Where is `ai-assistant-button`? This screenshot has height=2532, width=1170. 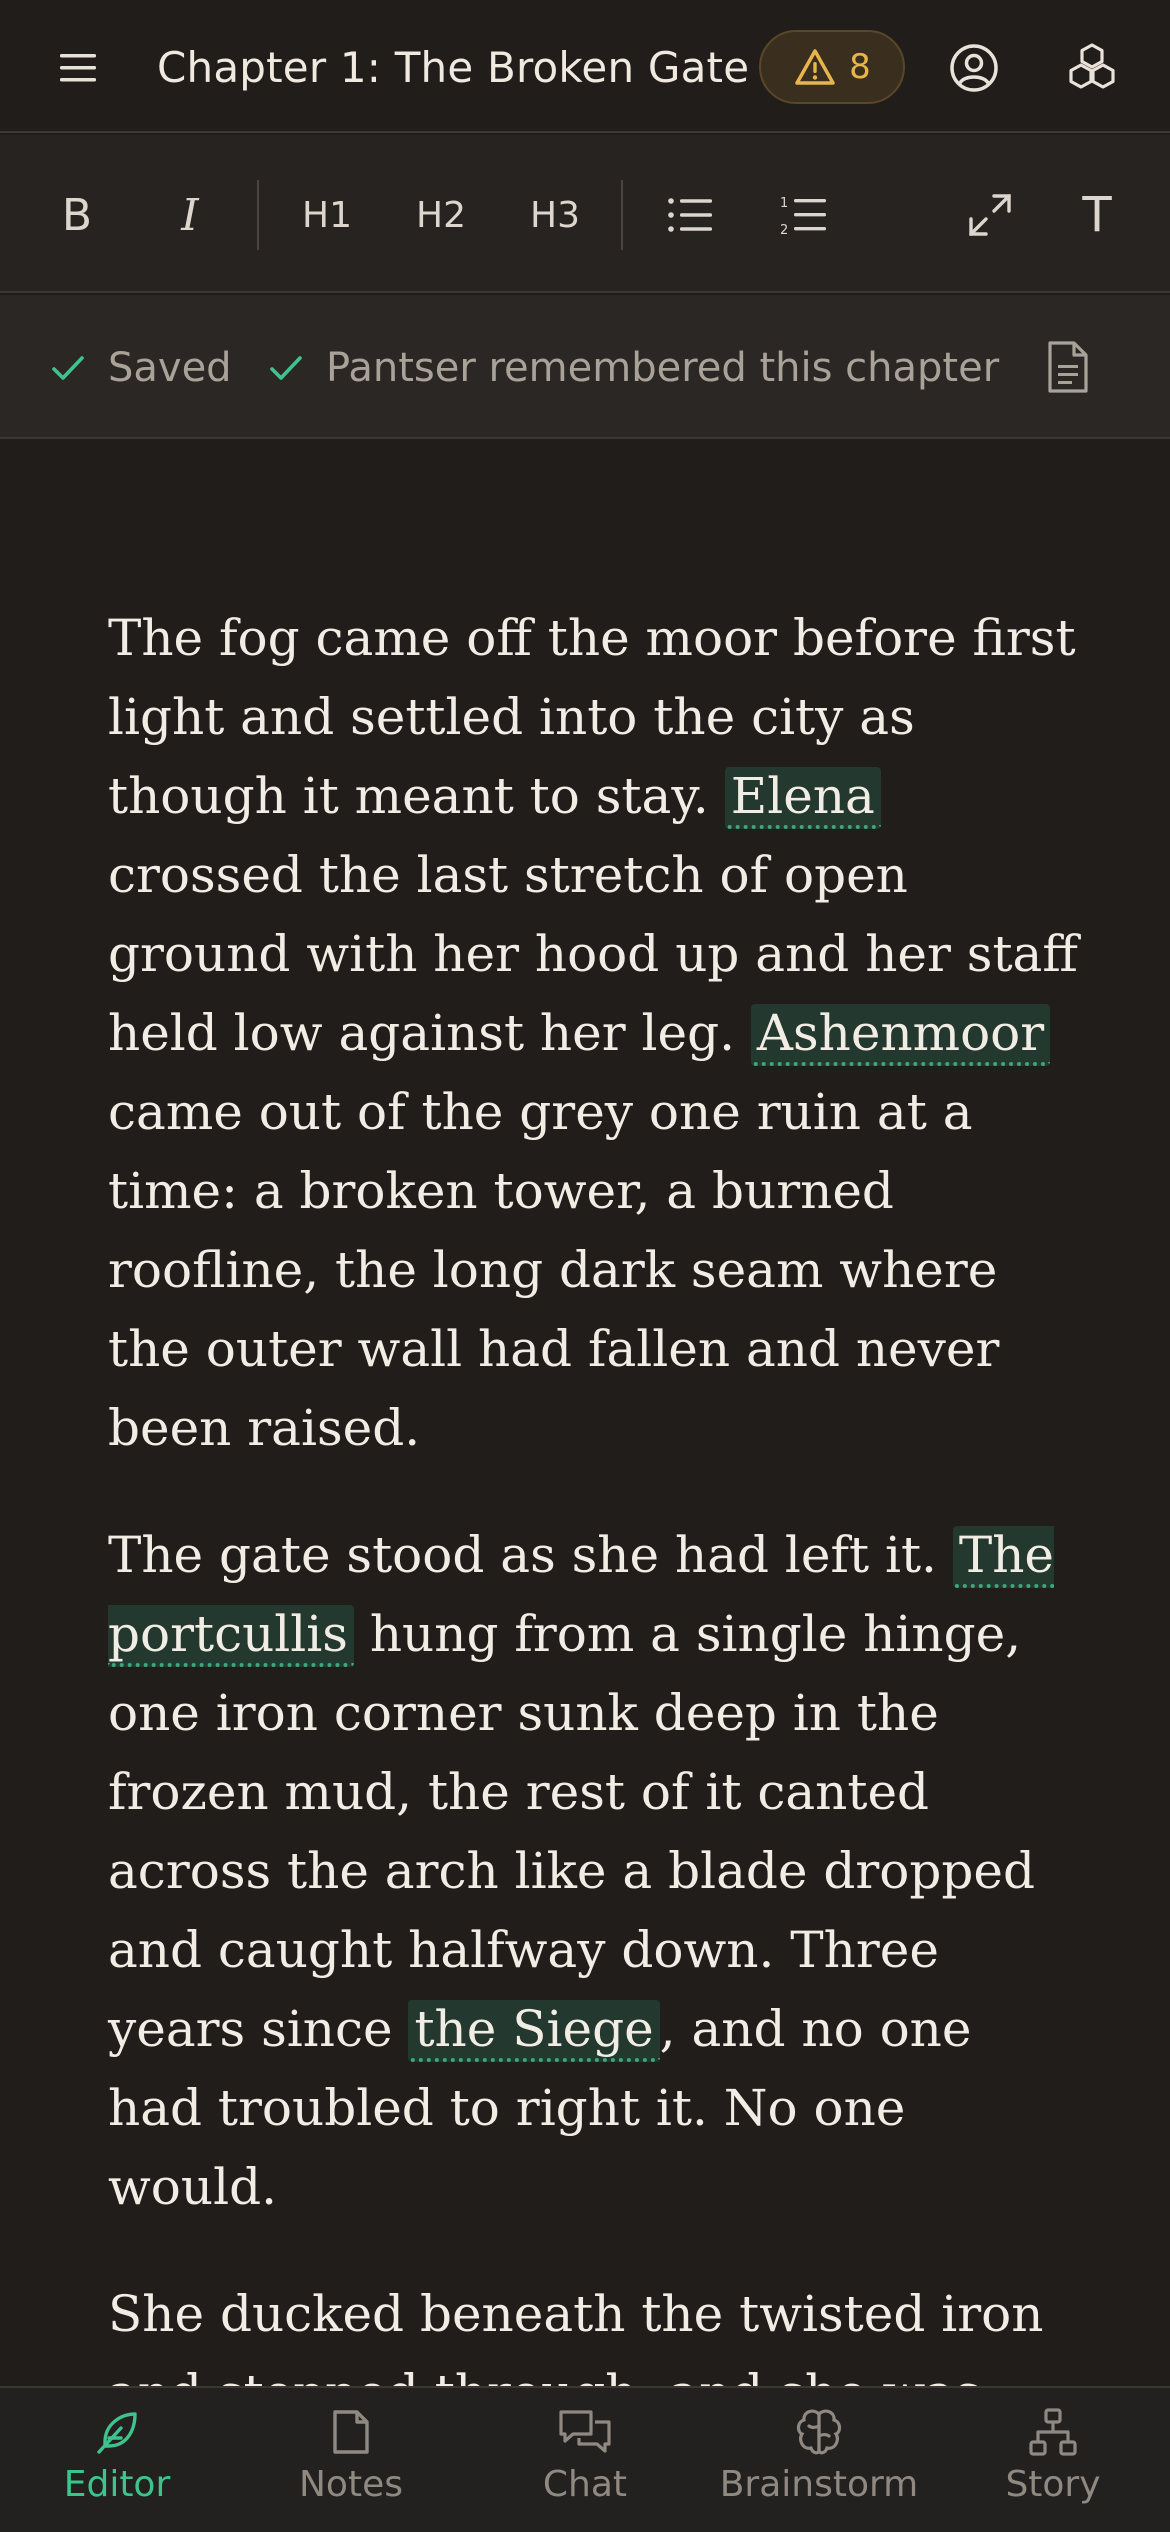 ai-assistant-button is located at coordinates (1092, 68).